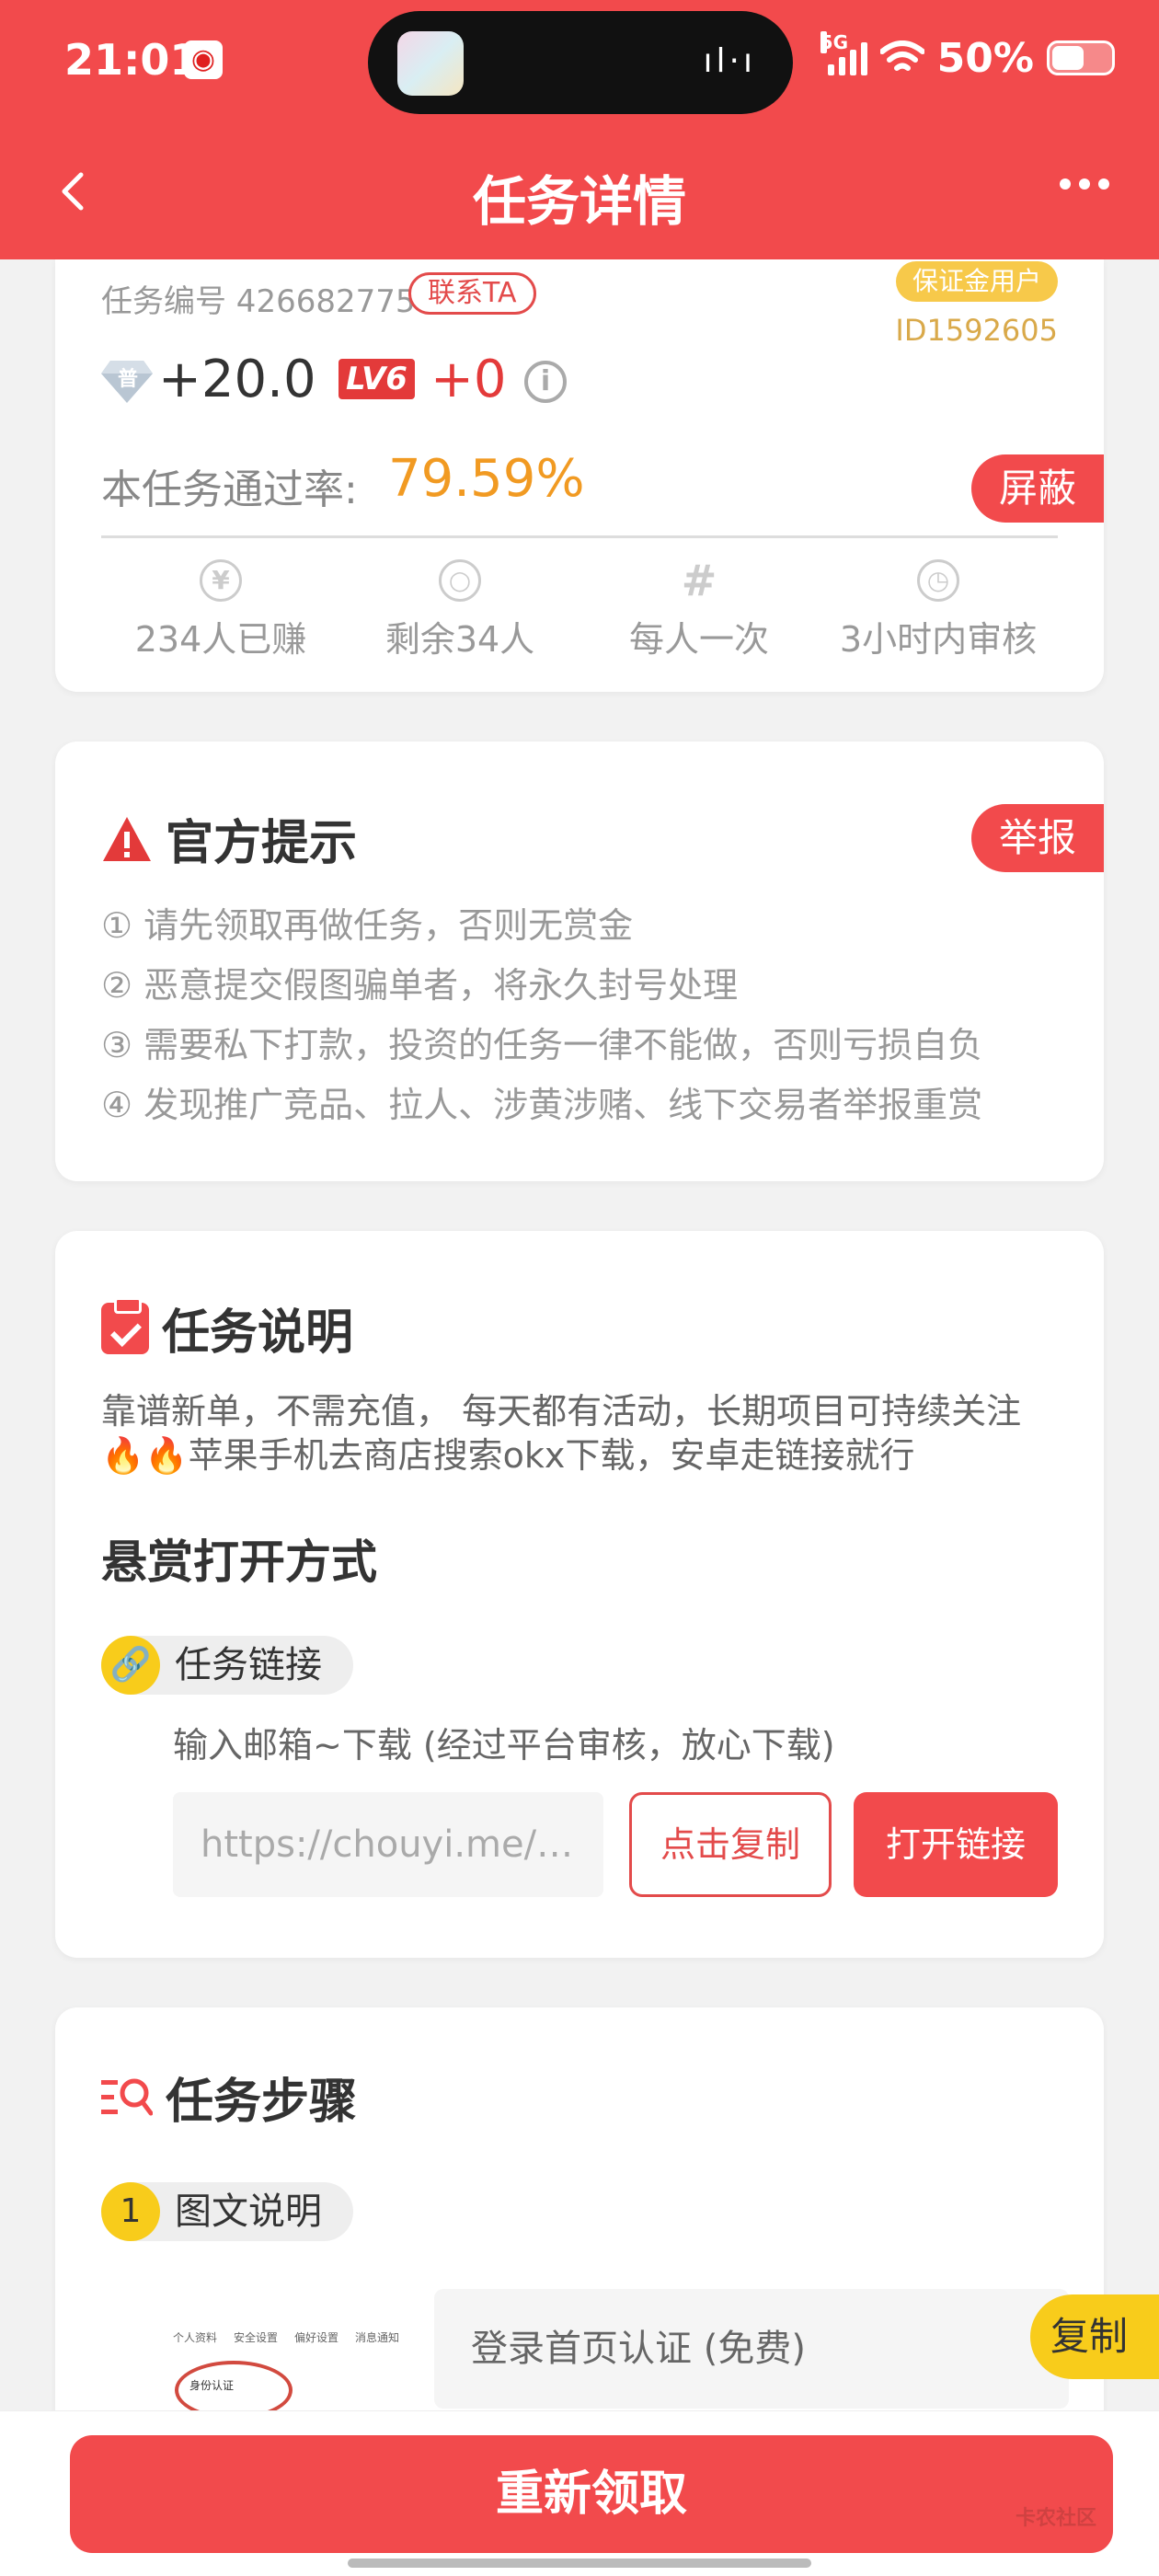 Image resolution: width=1159 pixels, height=2576 pixels. What do you see at coordinates (256, 2337) in the screenshot?
I see `thumb-tab: 安全设置` at bounding box center [256, 2337].